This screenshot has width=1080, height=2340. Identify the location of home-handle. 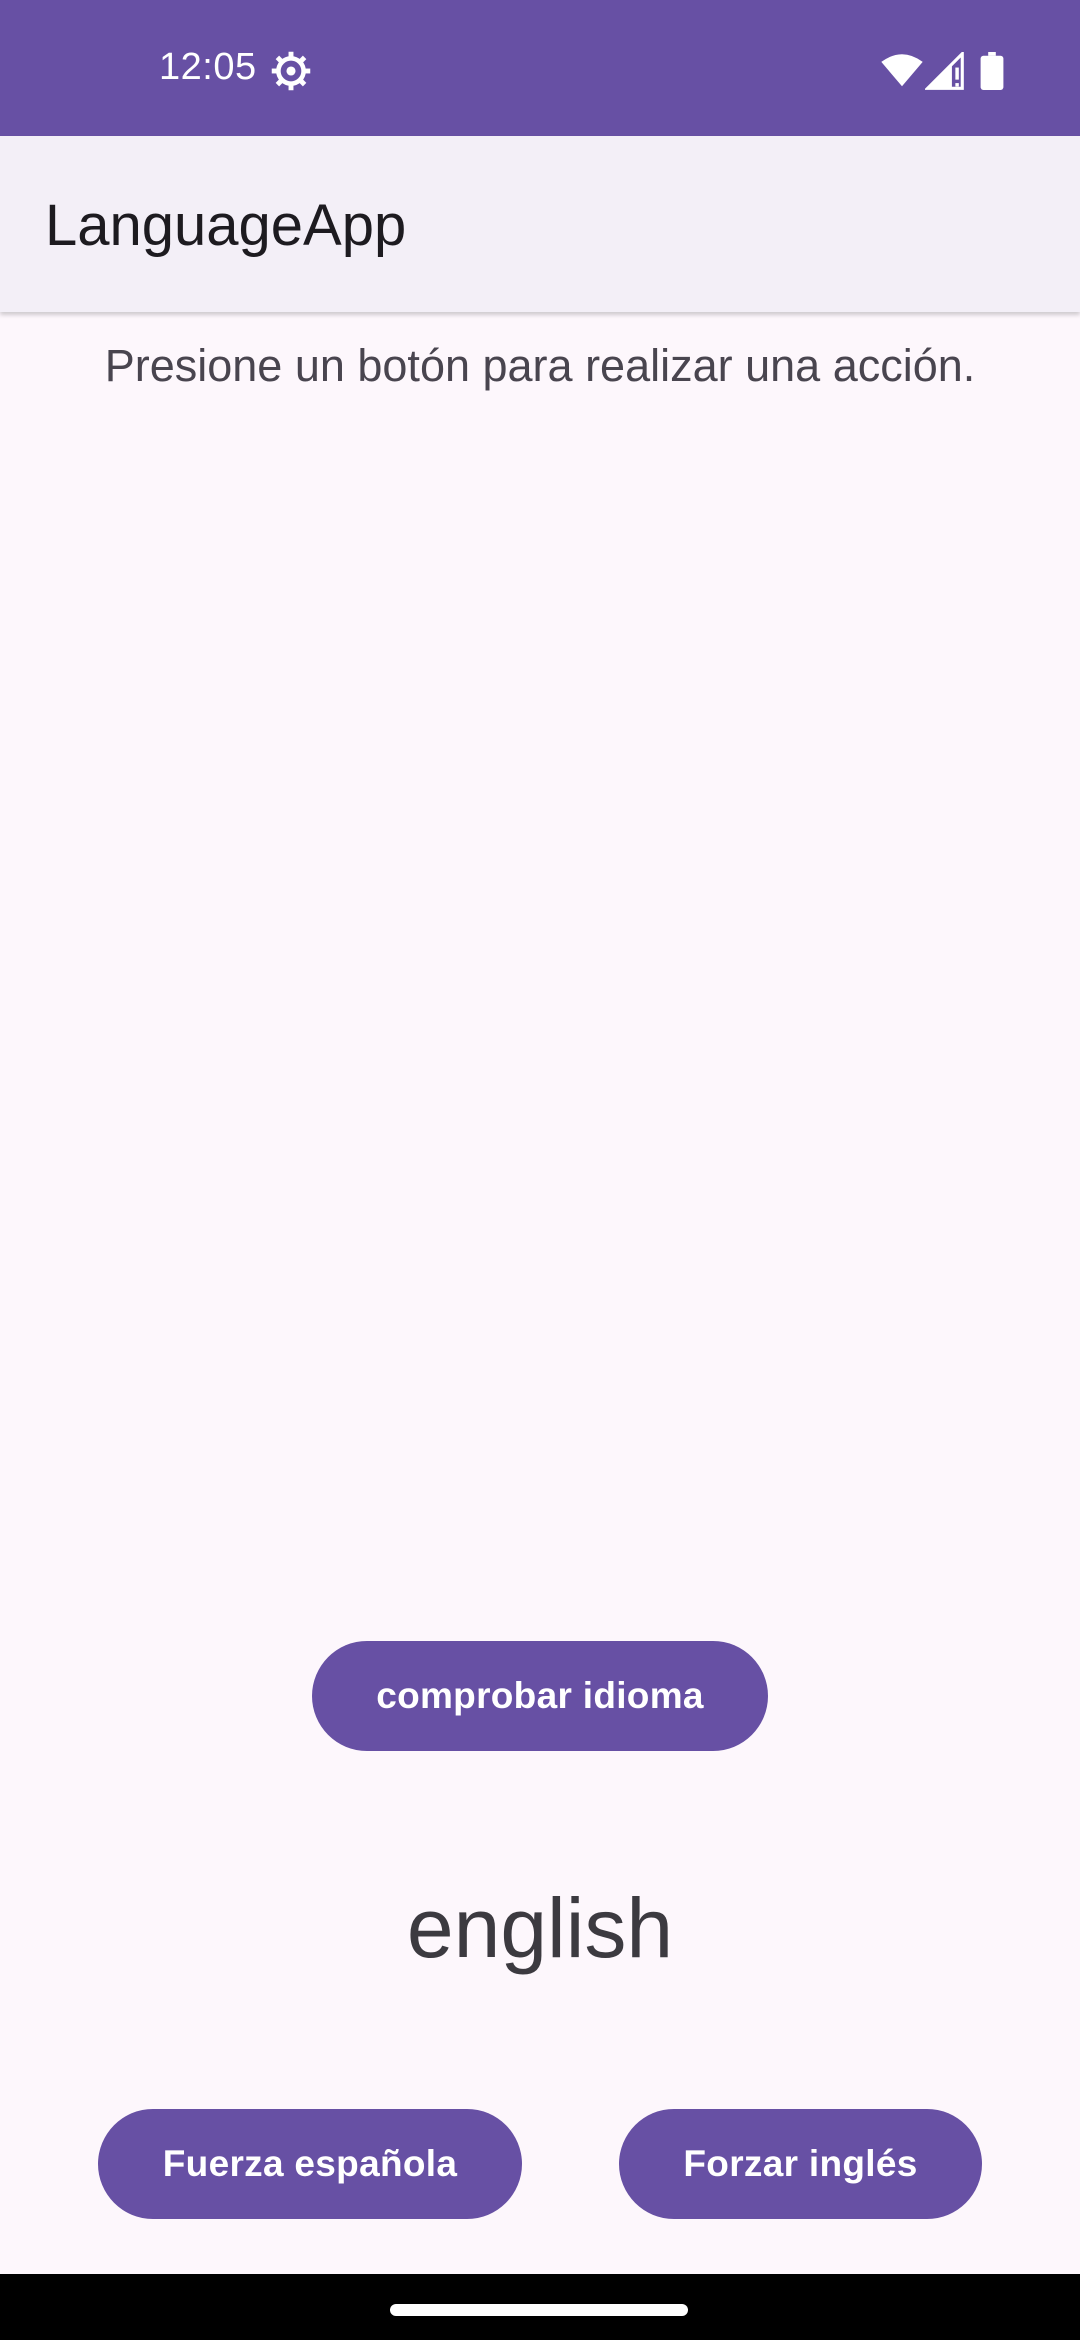
(539, 2310).